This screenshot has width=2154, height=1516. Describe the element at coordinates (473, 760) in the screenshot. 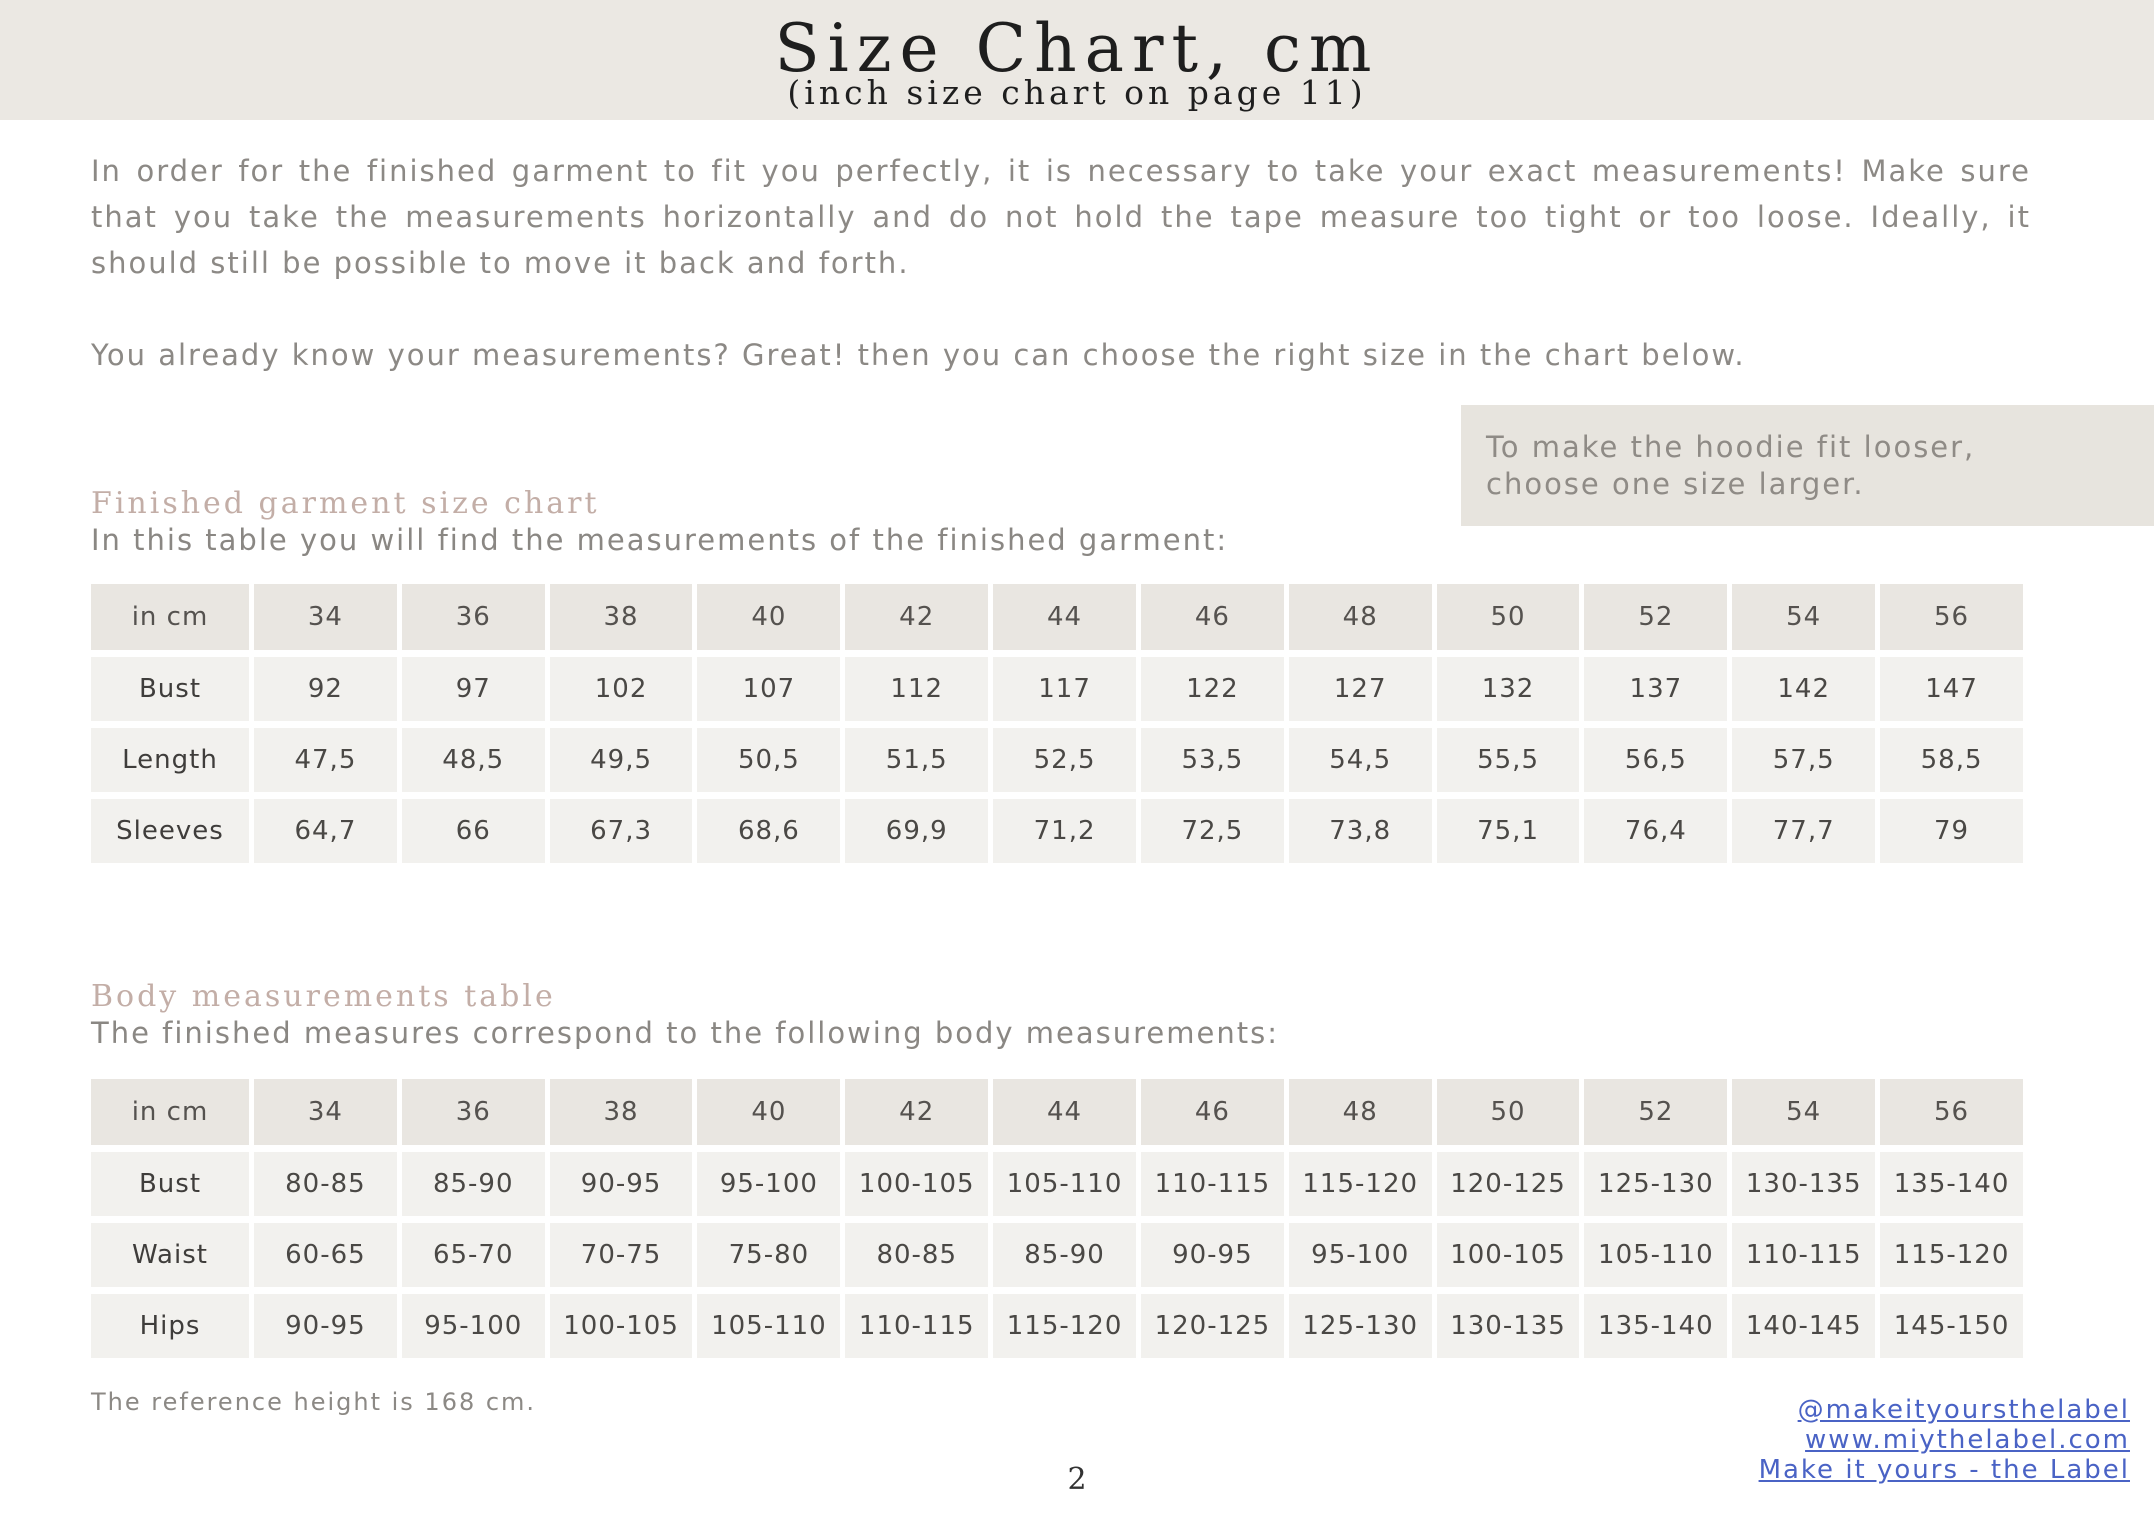

I see `table-cell: 48,5` at that location.